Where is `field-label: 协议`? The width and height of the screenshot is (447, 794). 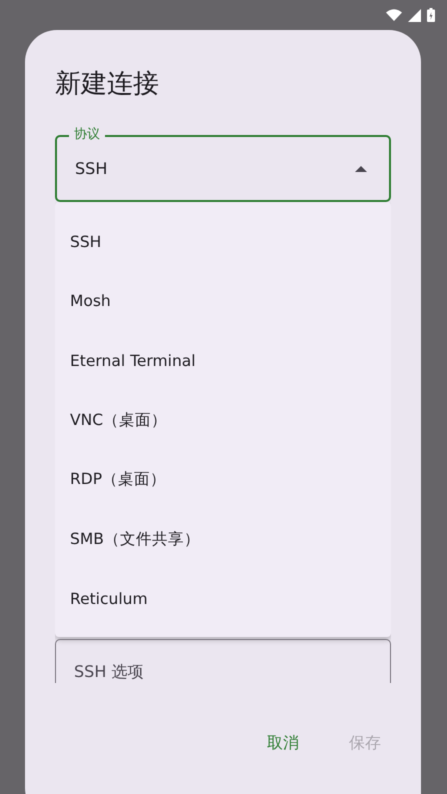 field-label: 协议 is located at coordinates (87, 135).